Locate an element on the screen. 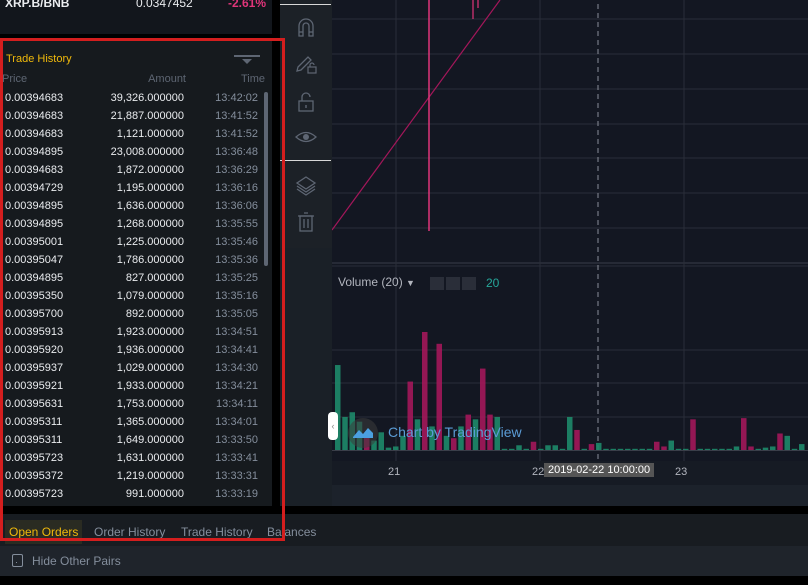  remove-indicator-icon is located at coordinates (469, 283).